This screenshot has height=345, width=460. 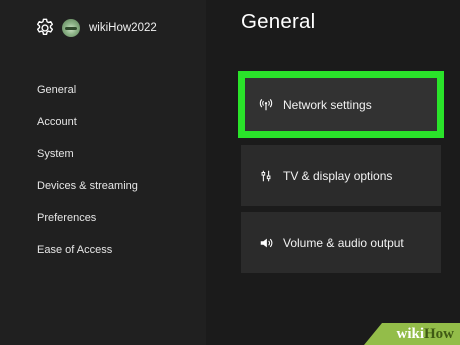 What do you see at coordinates (87, 163) in the screenshot?
I see `sidebar-item-system: System` at bounding box center [87, 163].